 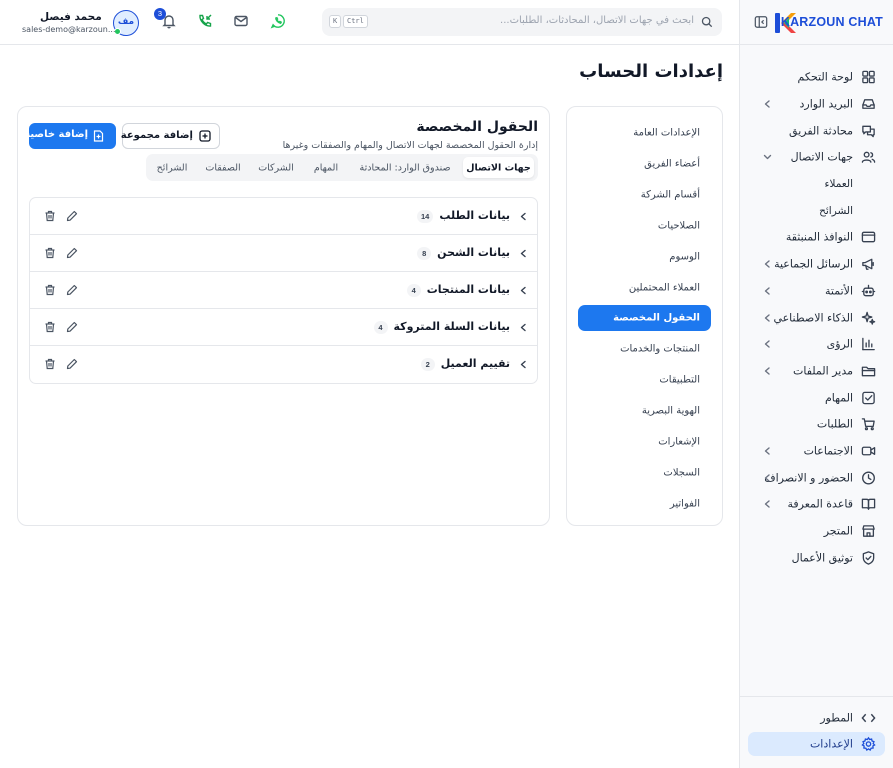 I want to click on sidebar-item-label: مدير الملفات, so click(x=823, y=371).